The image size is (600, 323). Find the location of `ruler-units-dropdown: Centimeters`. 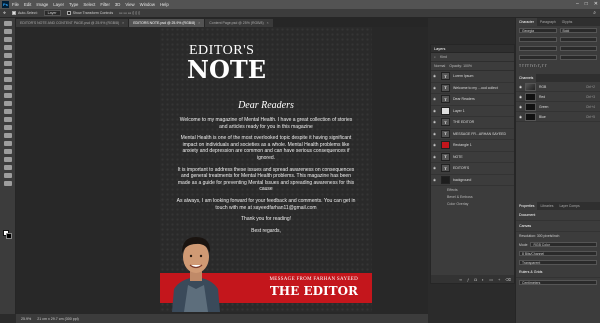

ruler-units-dropdown: Centimeters is located at coordinates (558, 282).